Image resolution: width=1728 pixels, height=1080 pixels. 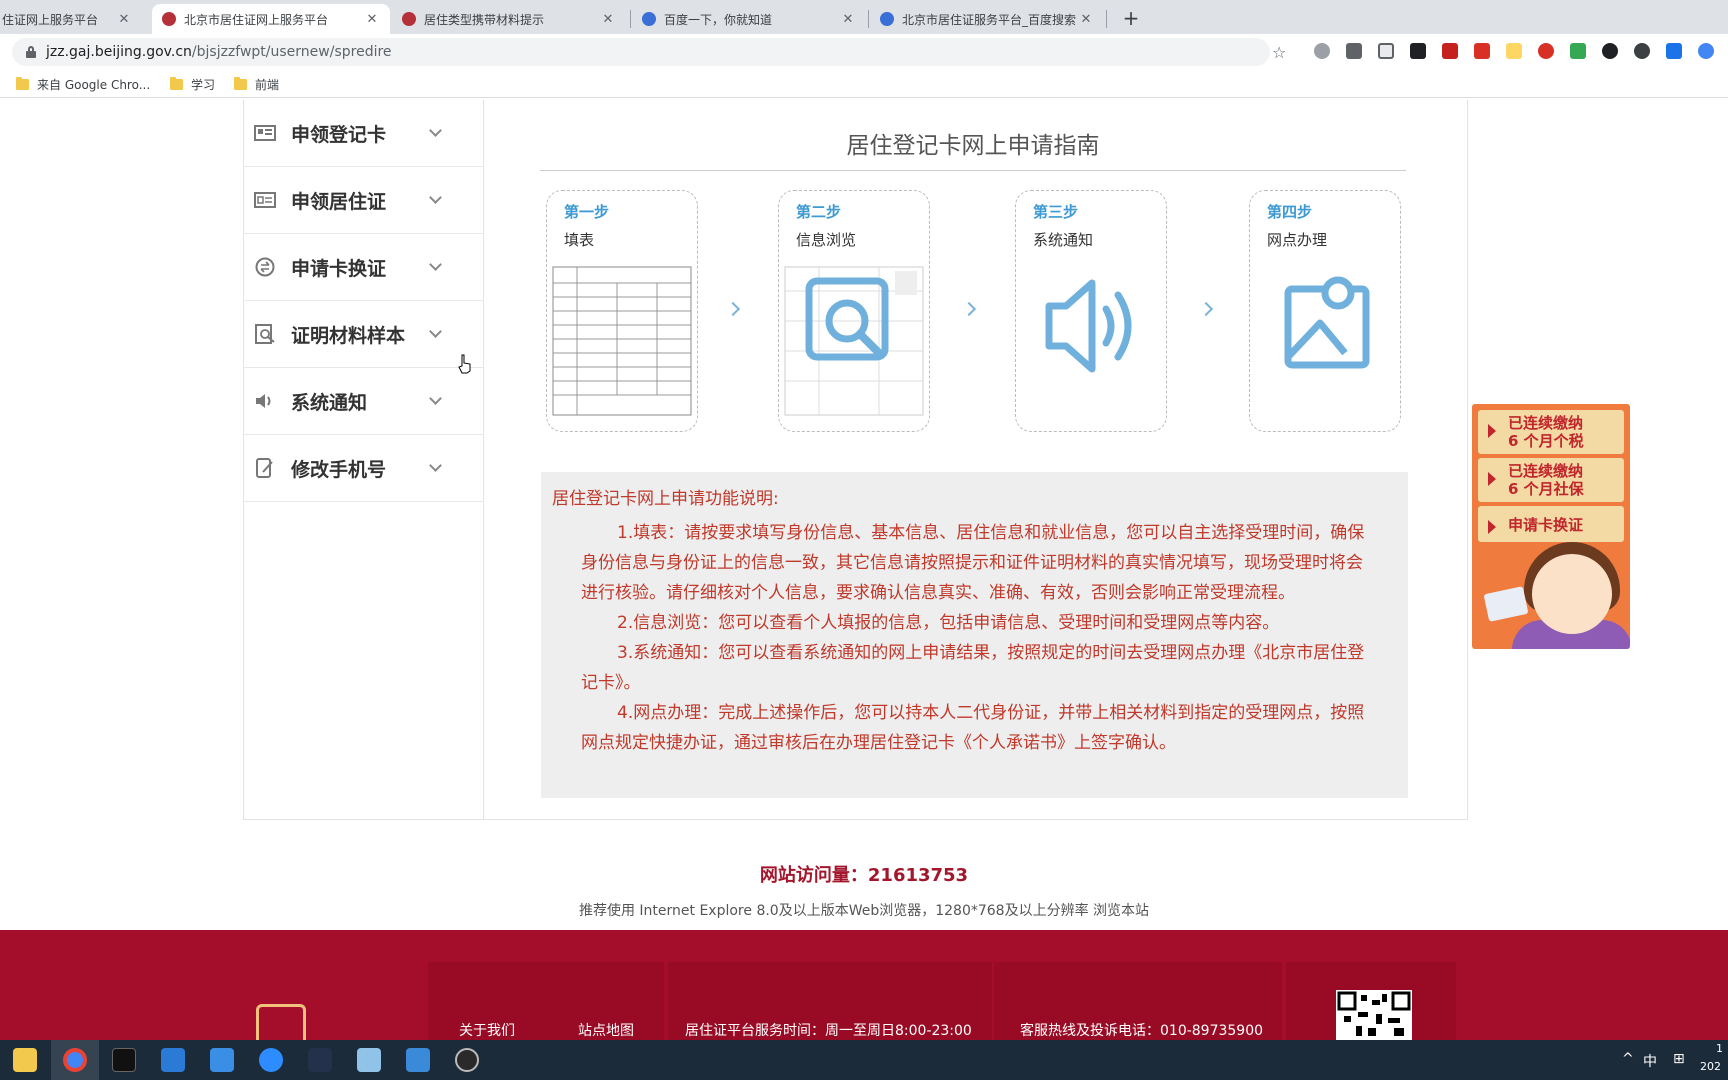 I want to click on sidebar-menu: 申领登记卡 申领居住证 申请卡换证 证明材料样本 系统通知 修改手机号, so click(x=363, y=460).